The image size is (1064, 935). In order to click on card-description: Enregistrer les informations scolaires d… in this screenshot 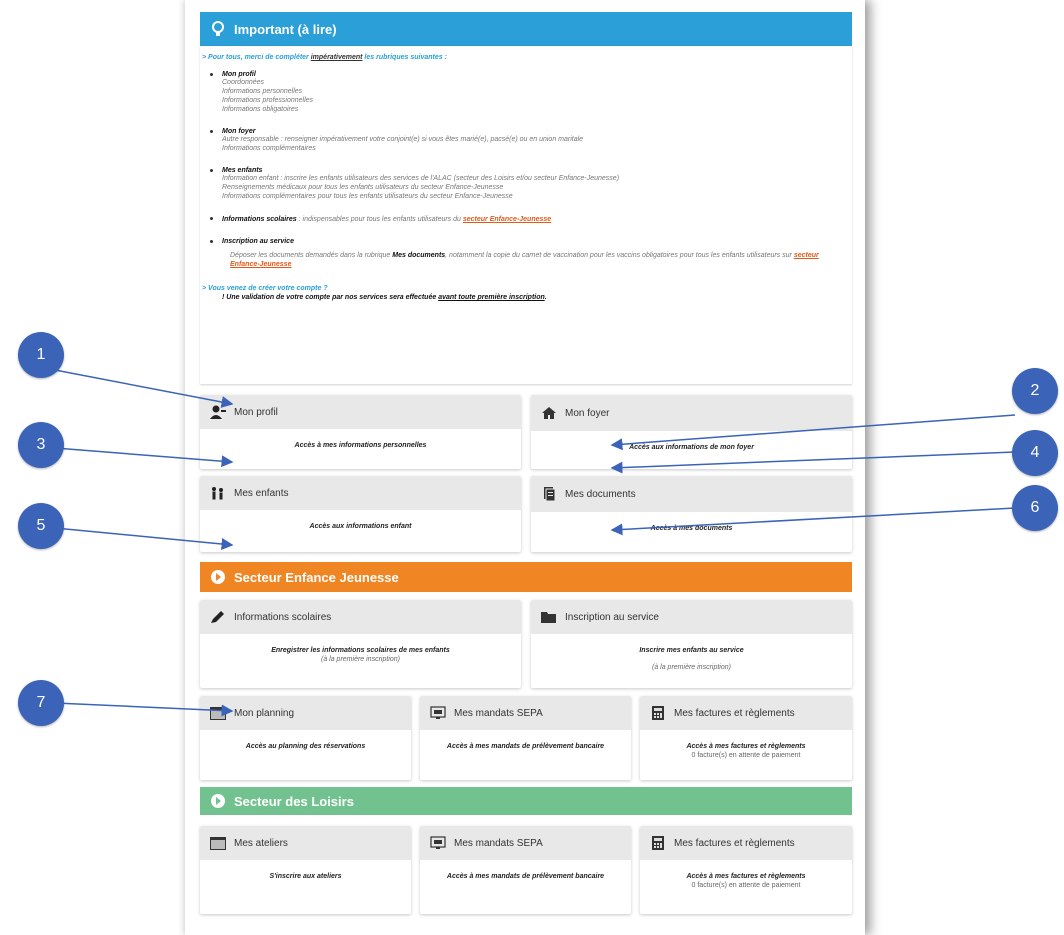, I will do `click(360, 649)`.